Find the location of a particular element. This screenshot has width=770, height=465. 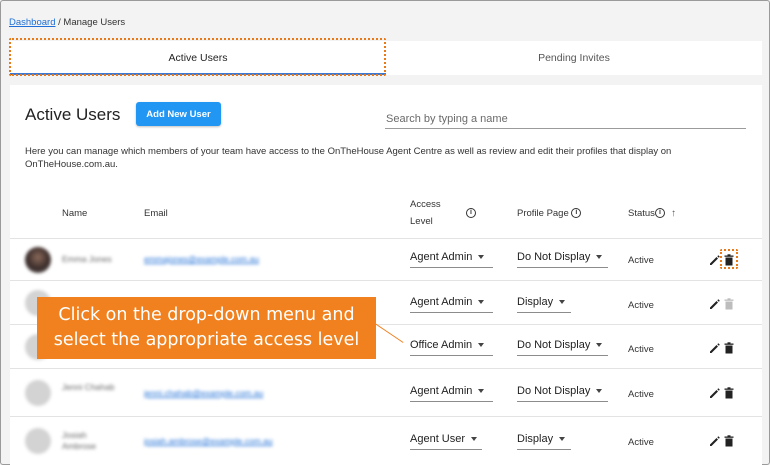

tab-pending-invites: Pending Invites is located at coordinates (574, 58).